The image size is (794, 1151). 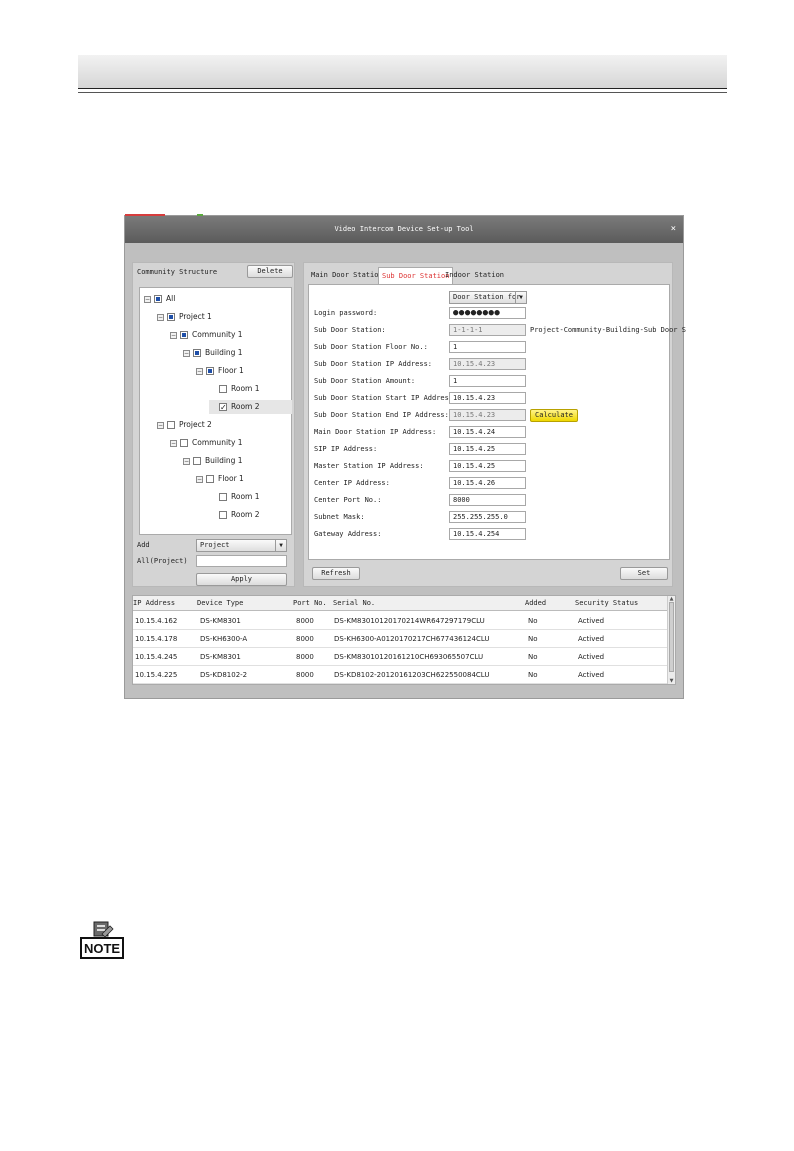 What do you see at coordinates (488, 297) in the screenshot?
I see `device-type-select: Door Station for ▼` at bounding box center [488, 297].